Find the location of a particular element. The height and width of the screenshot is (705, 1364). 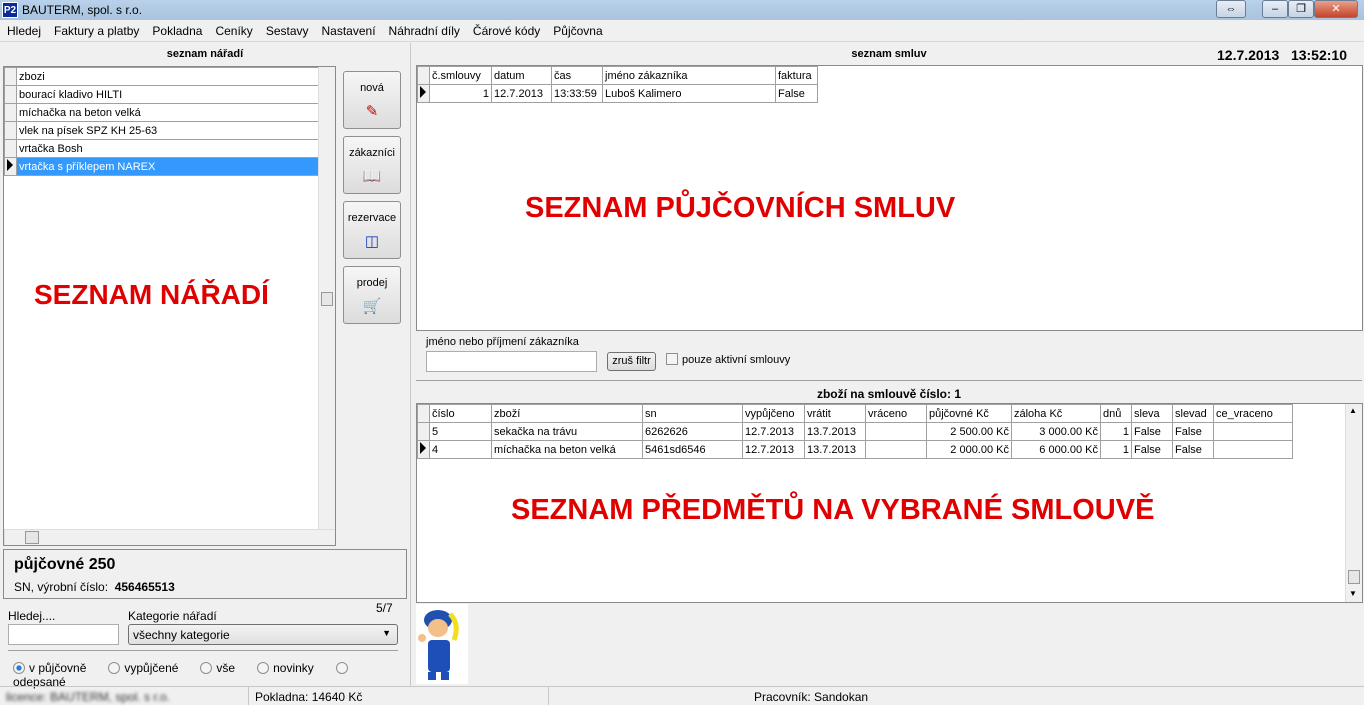

switch-window-button: ⇔ is located at coordinates (1231, 9).